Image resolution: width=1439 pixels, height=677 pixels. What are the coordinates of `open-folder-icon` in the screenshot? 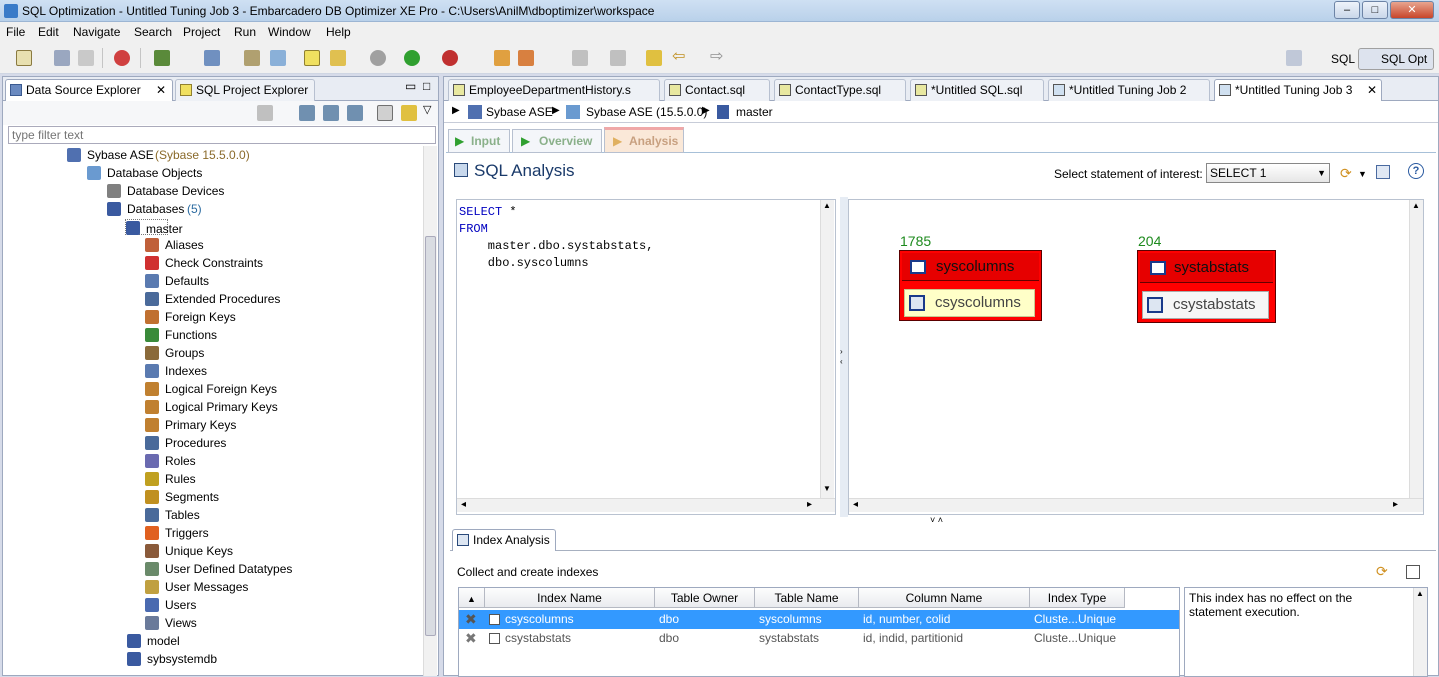 It's located at (502, 58).